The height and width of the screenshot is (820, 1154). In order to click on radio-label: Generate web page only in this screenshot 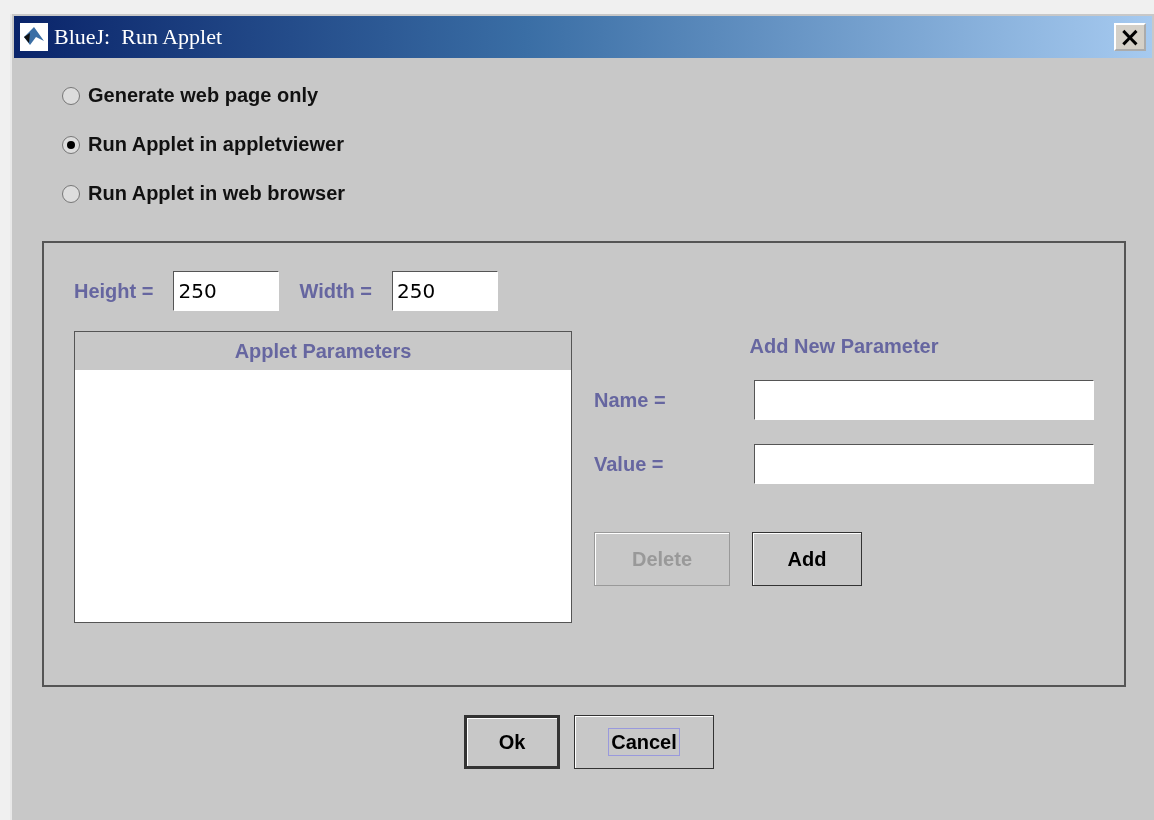, I will do `click(203, 95)`.